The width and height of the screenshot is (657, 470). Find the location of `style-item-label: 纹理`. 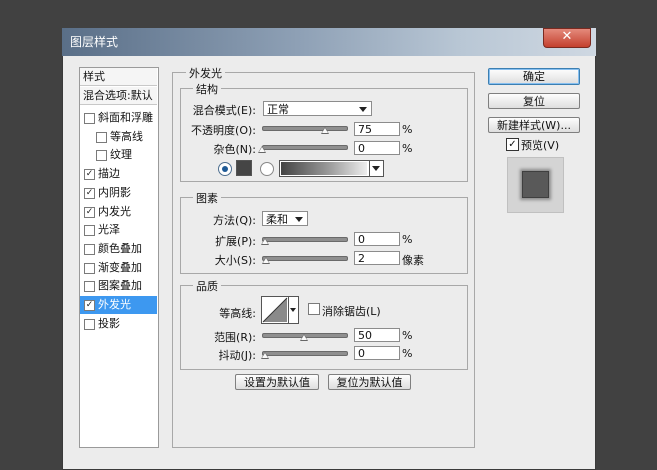

style-item-label: 纹理 is located at coordinates (121, 155).